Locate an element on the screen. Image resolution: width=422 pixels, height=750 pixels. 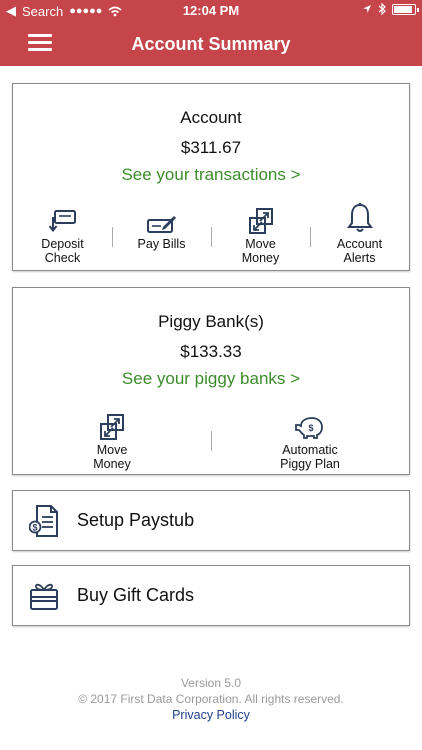
setup-paystub-row: $ Setup Paystub is located at coordinates (211, 520).